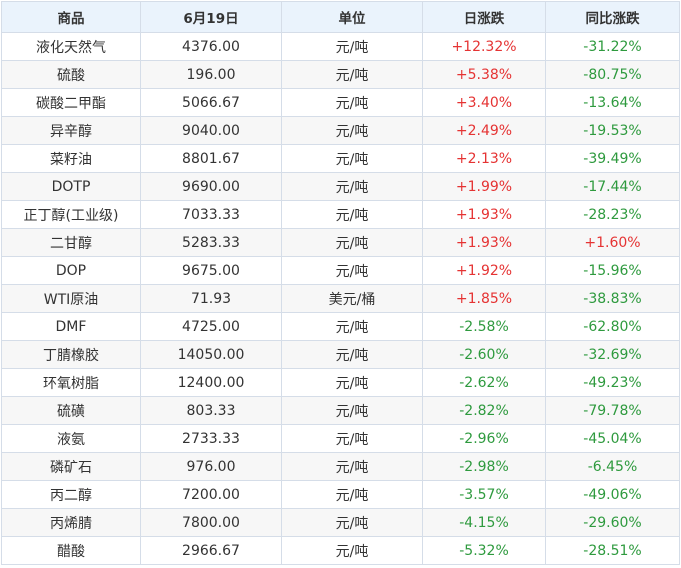 The width and height of the screenshot is (681, 568). I want to click on price-cell: 9675.00, so click(211, 270).